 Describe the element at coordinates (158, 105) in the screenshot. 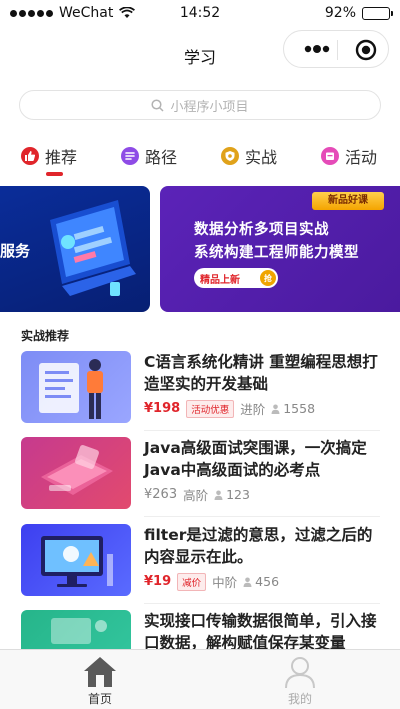

I see `search-icon` at that location.